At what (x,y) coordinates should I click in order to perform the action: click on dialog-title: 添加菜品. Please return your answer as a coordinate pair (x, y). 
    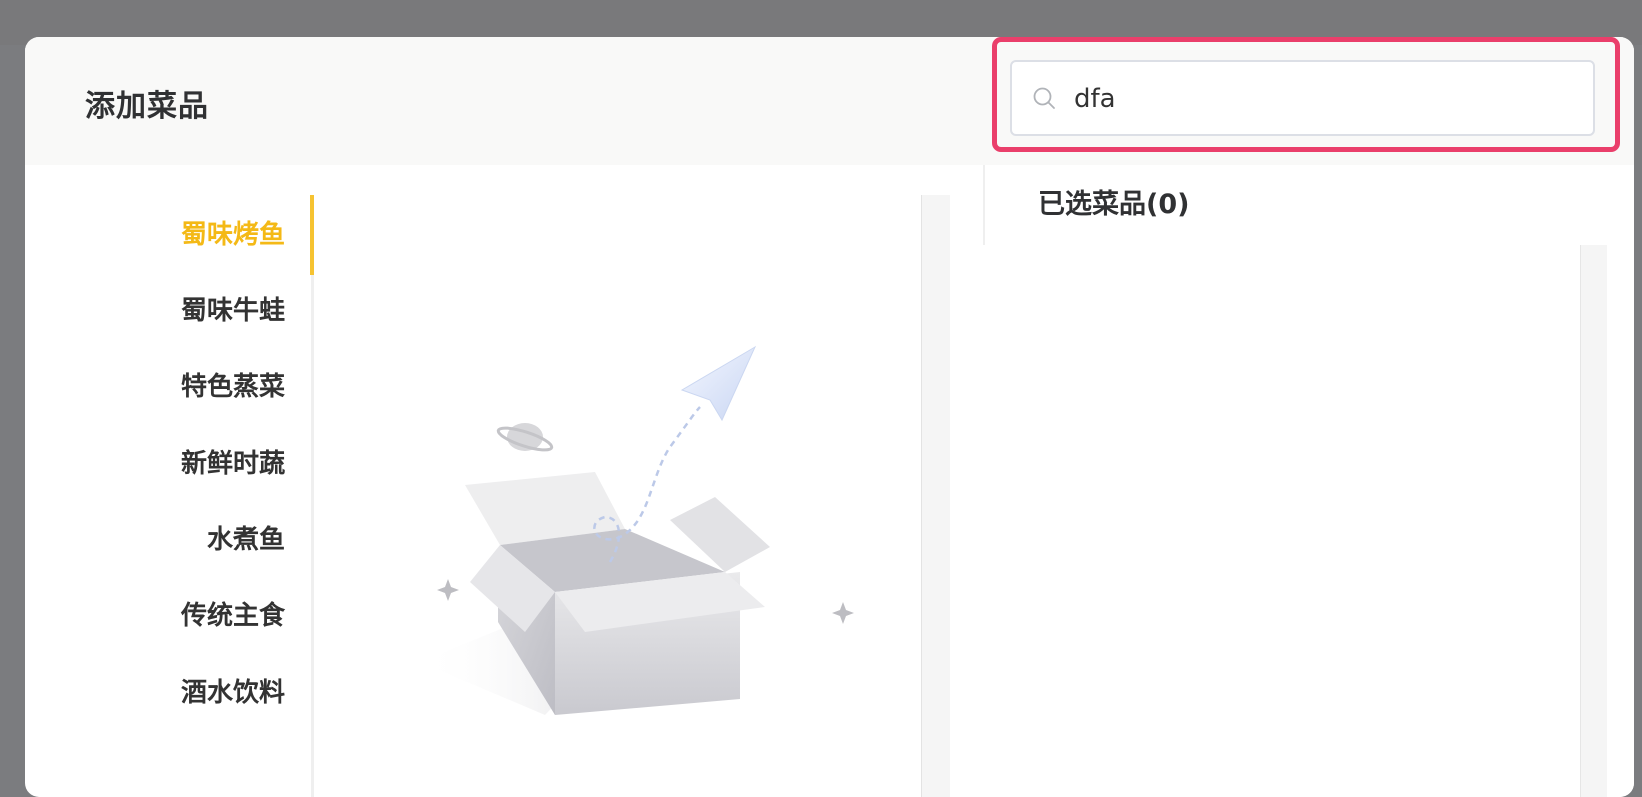
    Looking at the image, I should click on (147, 106).